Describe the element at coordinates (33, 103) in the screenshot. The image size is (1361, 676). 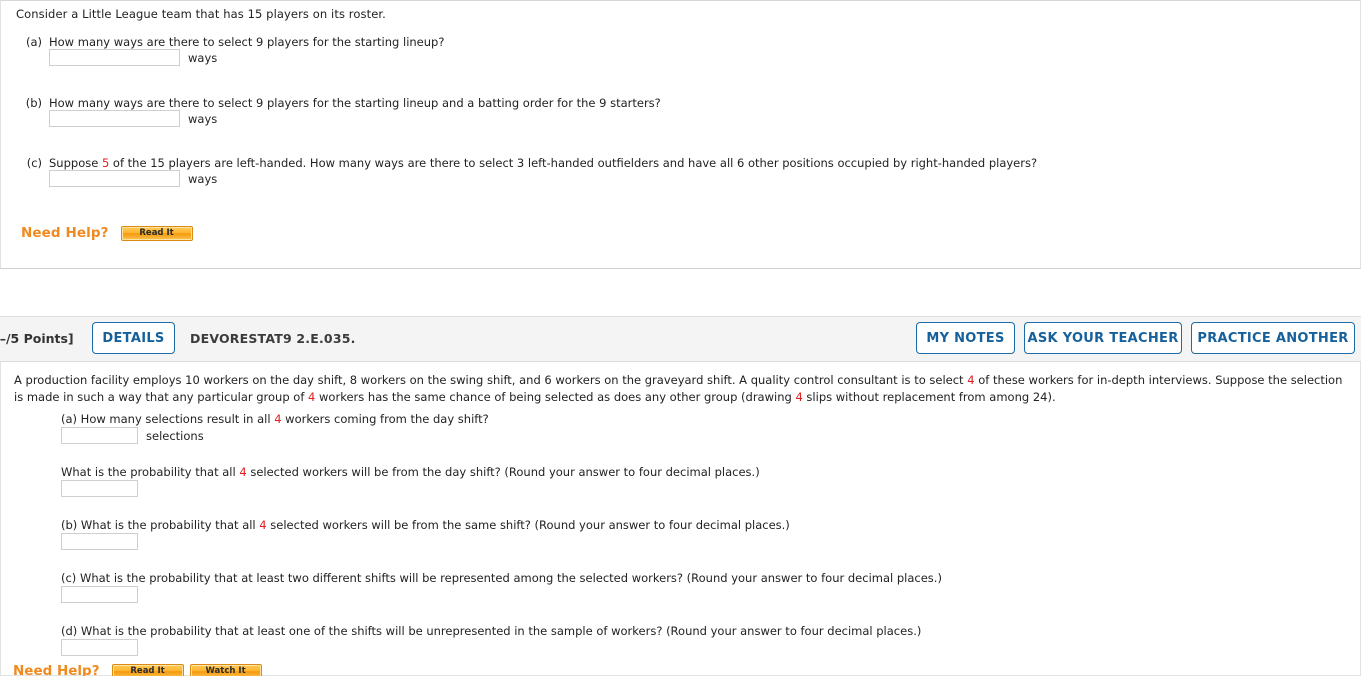
I see `part-b-label: (b)` at that location.